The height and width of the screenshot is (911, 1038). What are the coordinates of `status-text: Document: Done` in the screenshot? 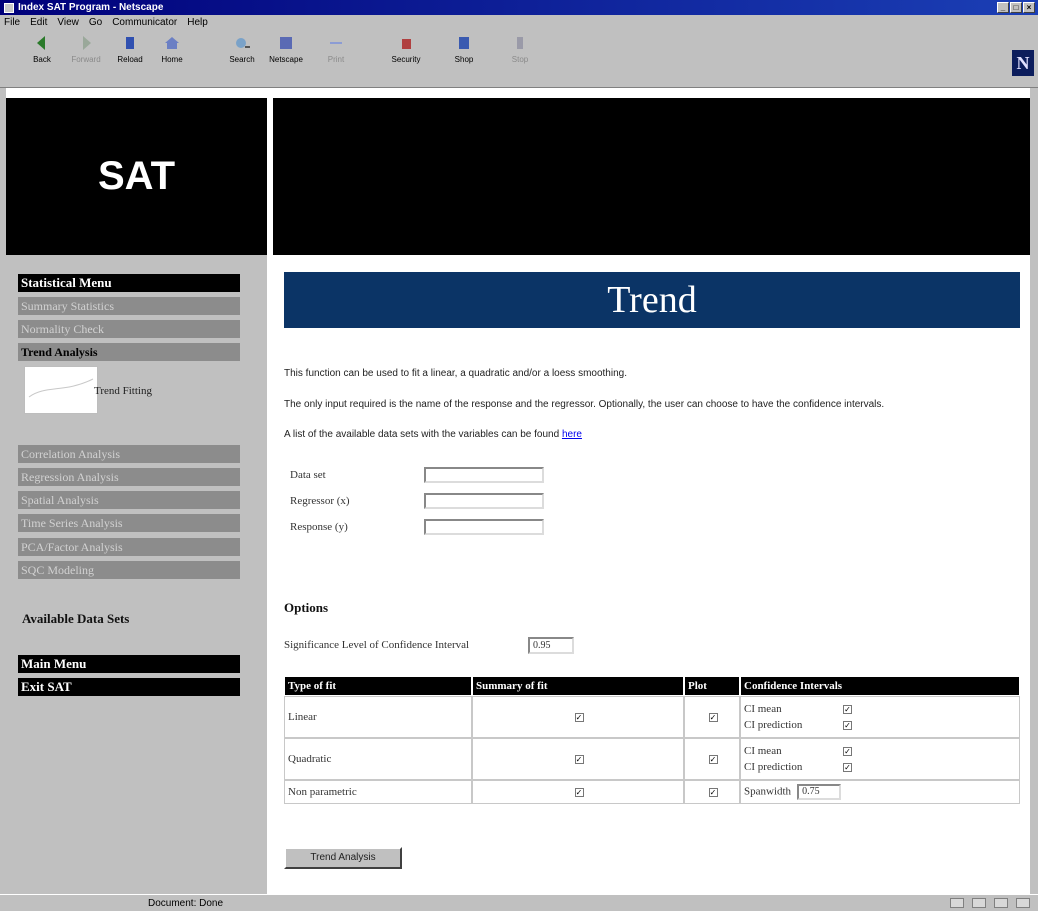 It's located at (186, 903).